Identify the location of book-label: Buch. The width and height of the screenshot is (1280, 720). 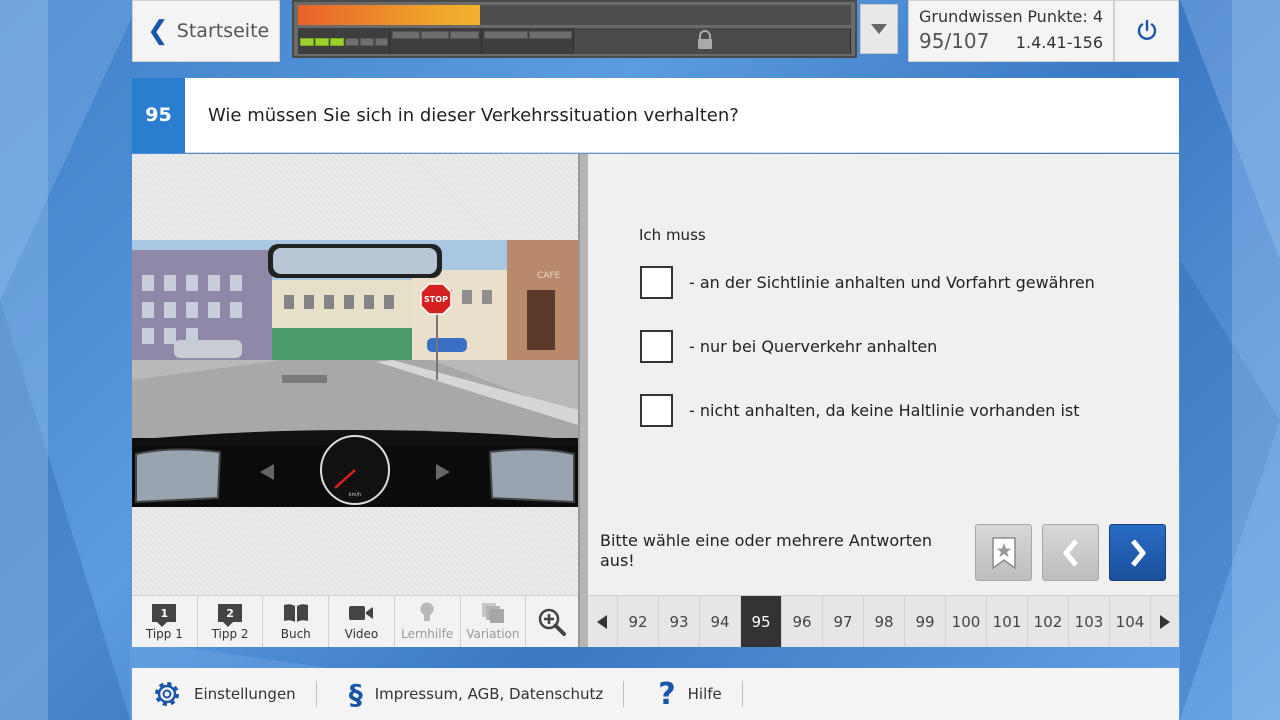
(295, 634).